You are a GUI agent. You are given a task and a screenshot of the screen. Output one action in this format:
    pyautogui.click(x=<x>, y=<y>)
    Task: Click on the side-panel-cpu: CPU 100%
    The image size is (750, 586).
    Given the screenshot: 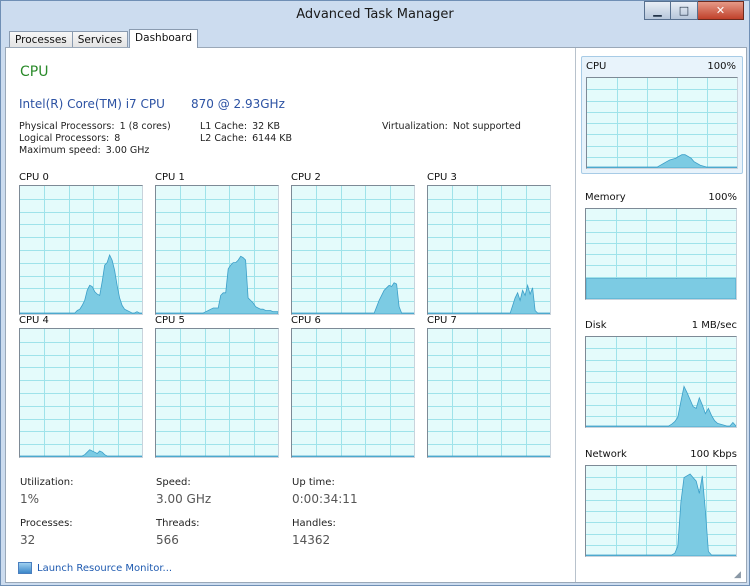 What is the action you would take?
    pyautogui.click(x=662, y=115)
    